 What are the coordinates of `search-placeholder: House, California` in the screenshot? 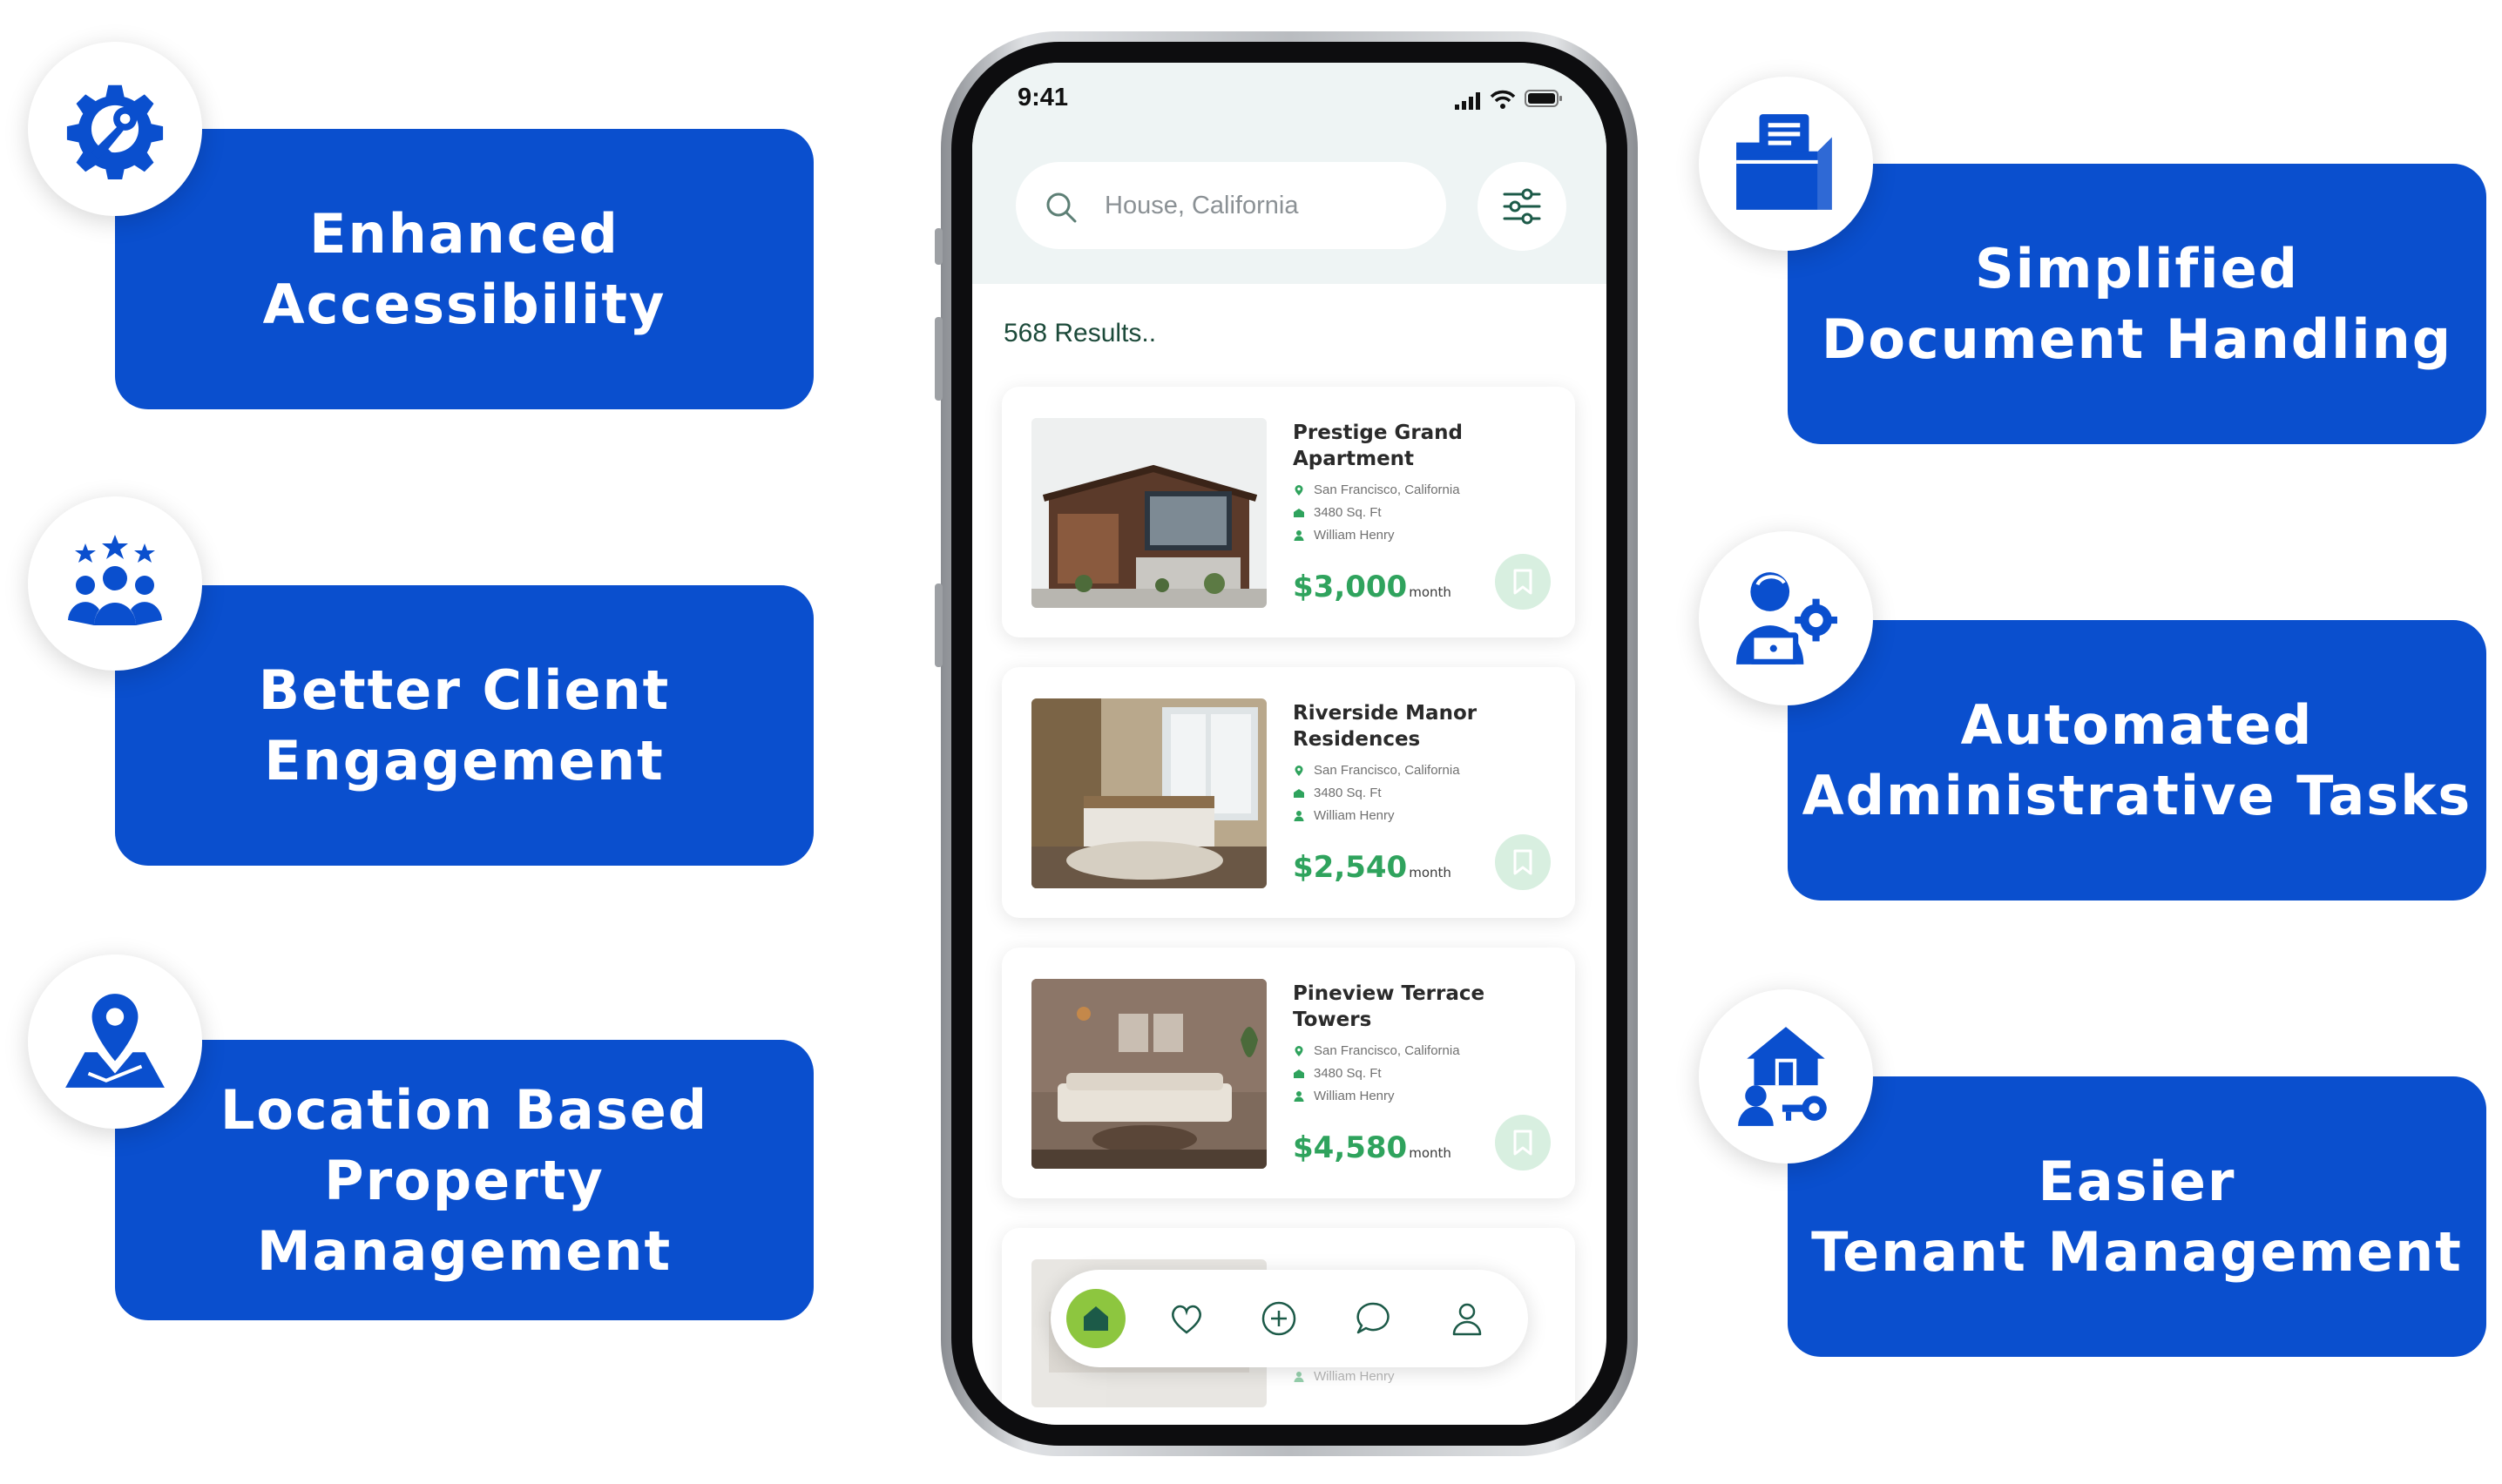 It's located at (1202, 205).